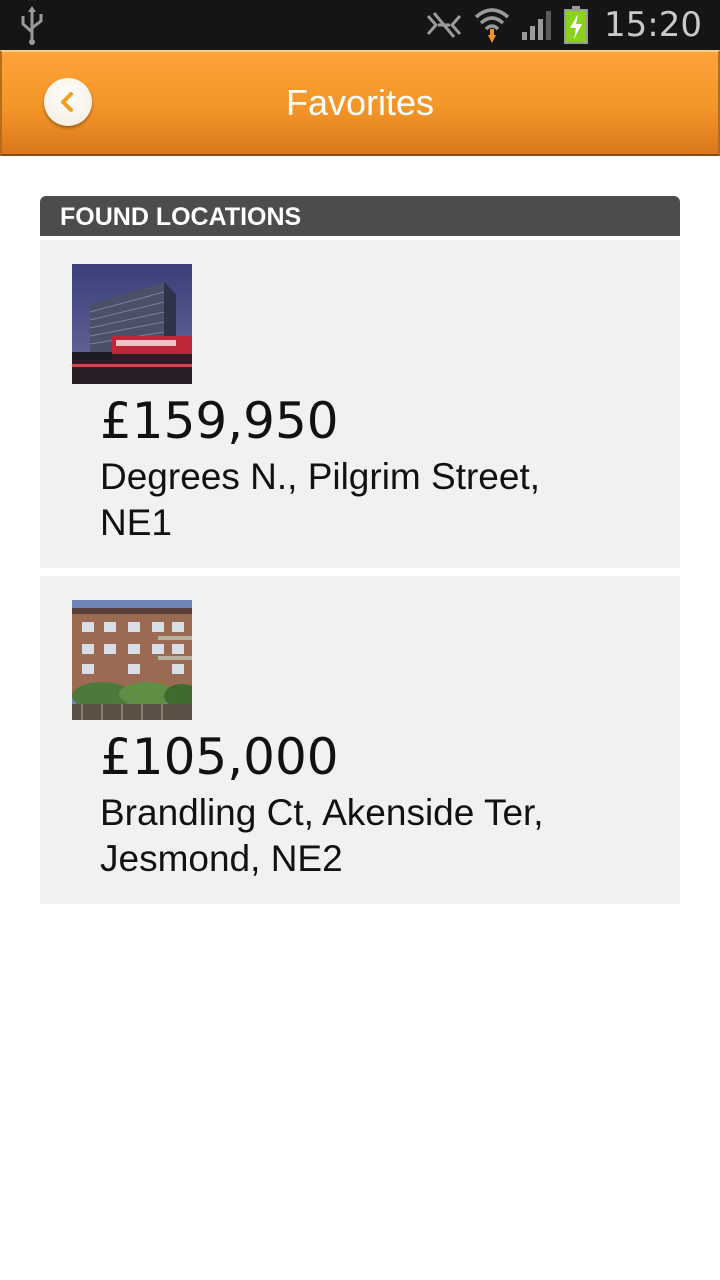 The height and width of the screenshot is (1280, 720). I want to click on battery-charging-icon, so click(576, 25).